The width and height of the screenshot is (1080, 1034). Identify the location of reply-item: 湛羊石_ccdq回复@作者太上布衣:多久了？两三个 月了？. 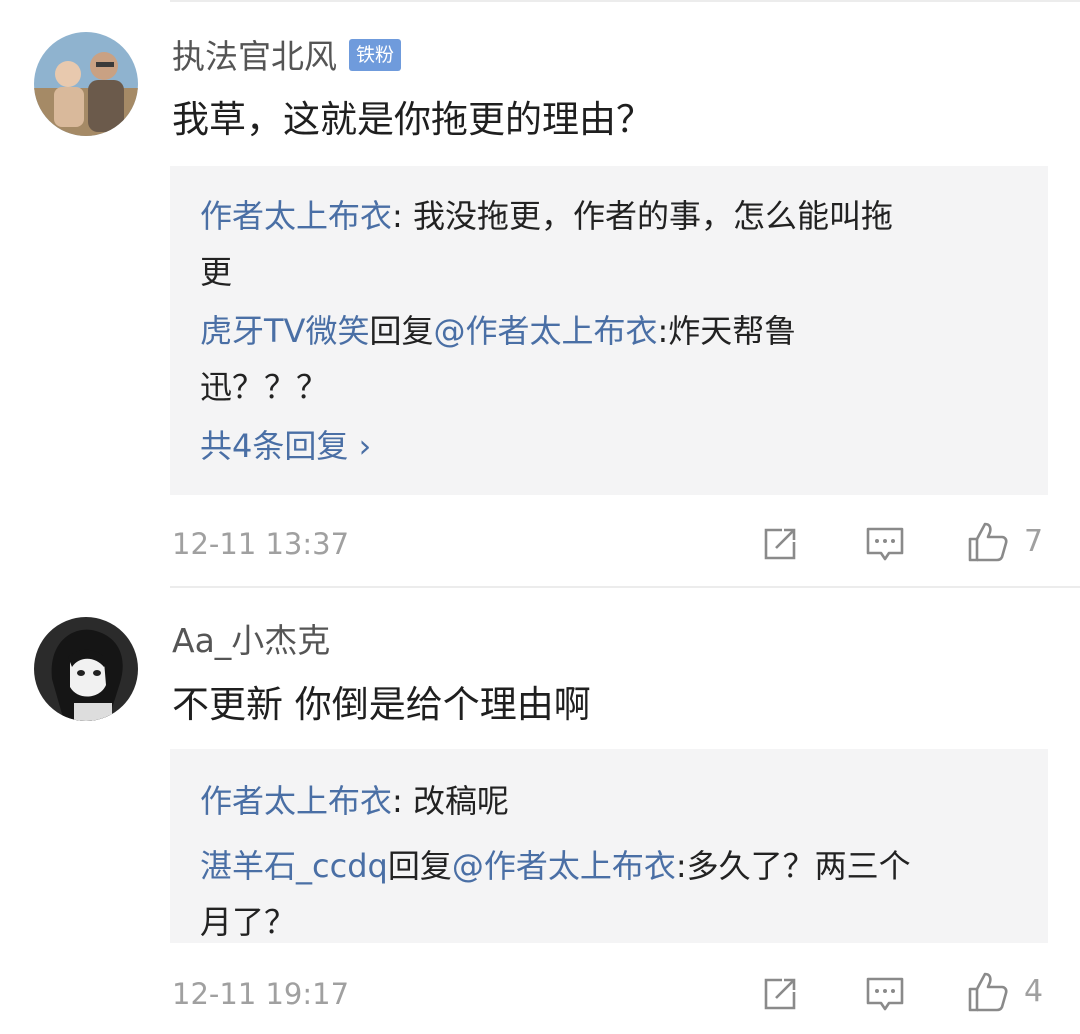
(605, 894).